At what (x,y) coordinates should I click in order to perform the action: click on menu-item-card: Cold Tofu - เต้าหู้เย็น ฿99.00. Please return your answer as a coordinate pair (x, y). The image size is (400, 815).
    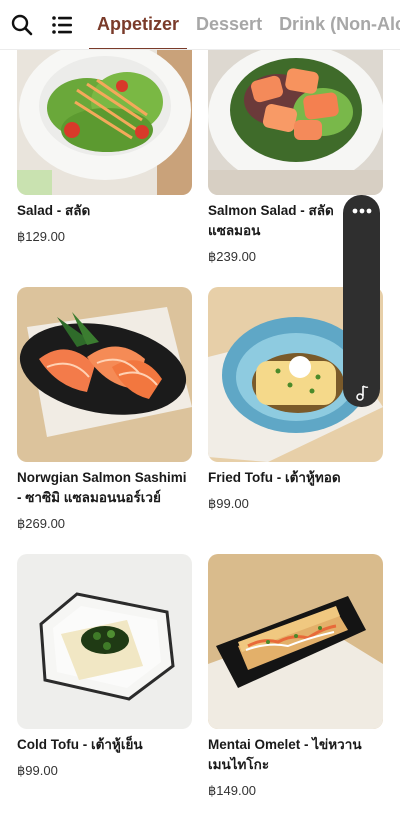
    Looking at the image, I should click on (104, 667).